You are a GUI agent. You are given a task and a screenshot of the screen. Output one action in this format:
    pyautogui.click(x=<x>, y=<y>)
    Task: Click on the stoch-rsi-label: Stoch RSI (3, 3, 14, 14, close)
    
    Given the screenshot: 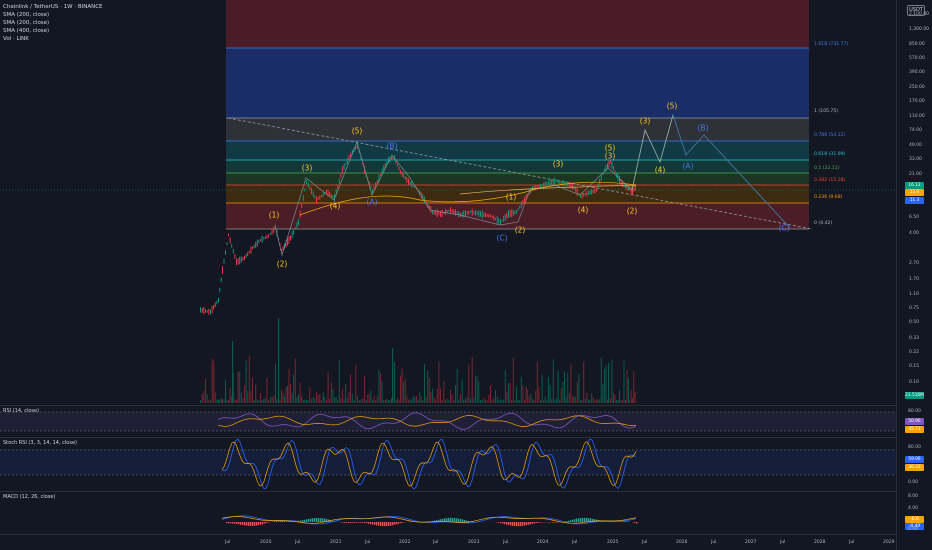 What is the action you would take?
    pyautogui.click(x=40, y=443)
    